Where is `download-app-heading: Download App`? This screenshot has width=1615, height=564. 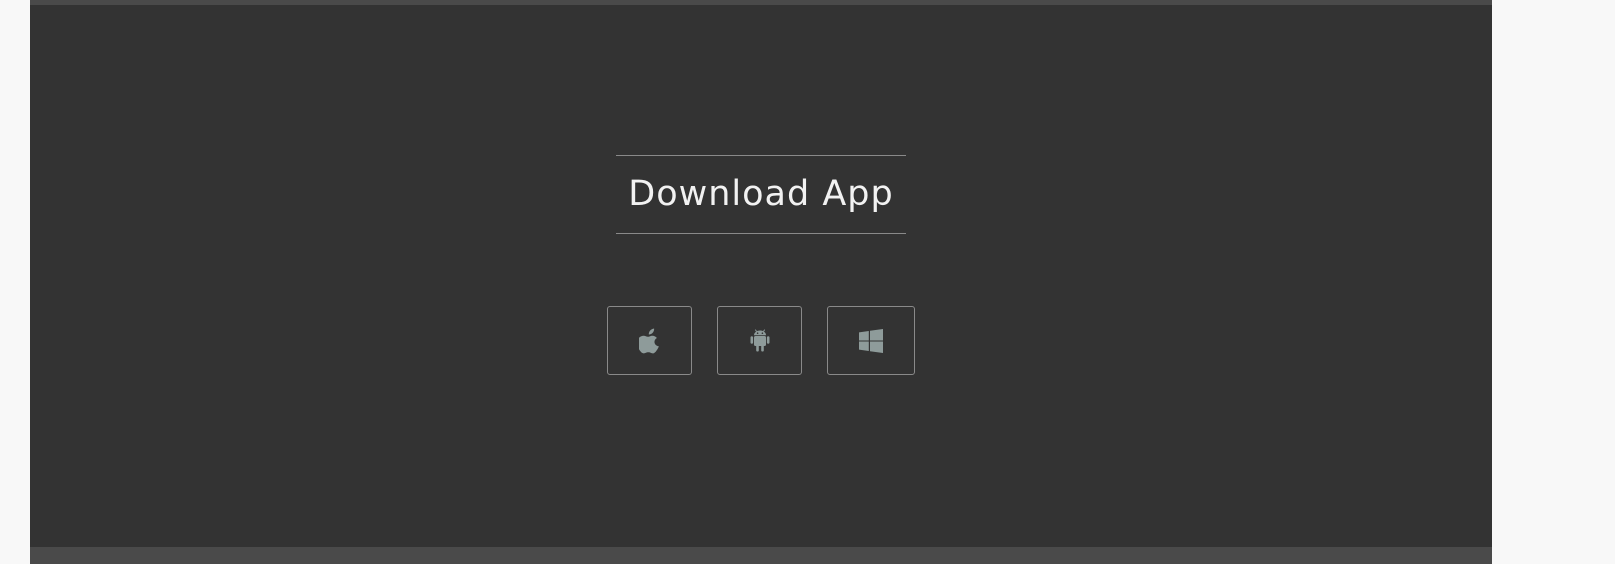 download-app-heading: Download App is located at coordinates (761, 194).